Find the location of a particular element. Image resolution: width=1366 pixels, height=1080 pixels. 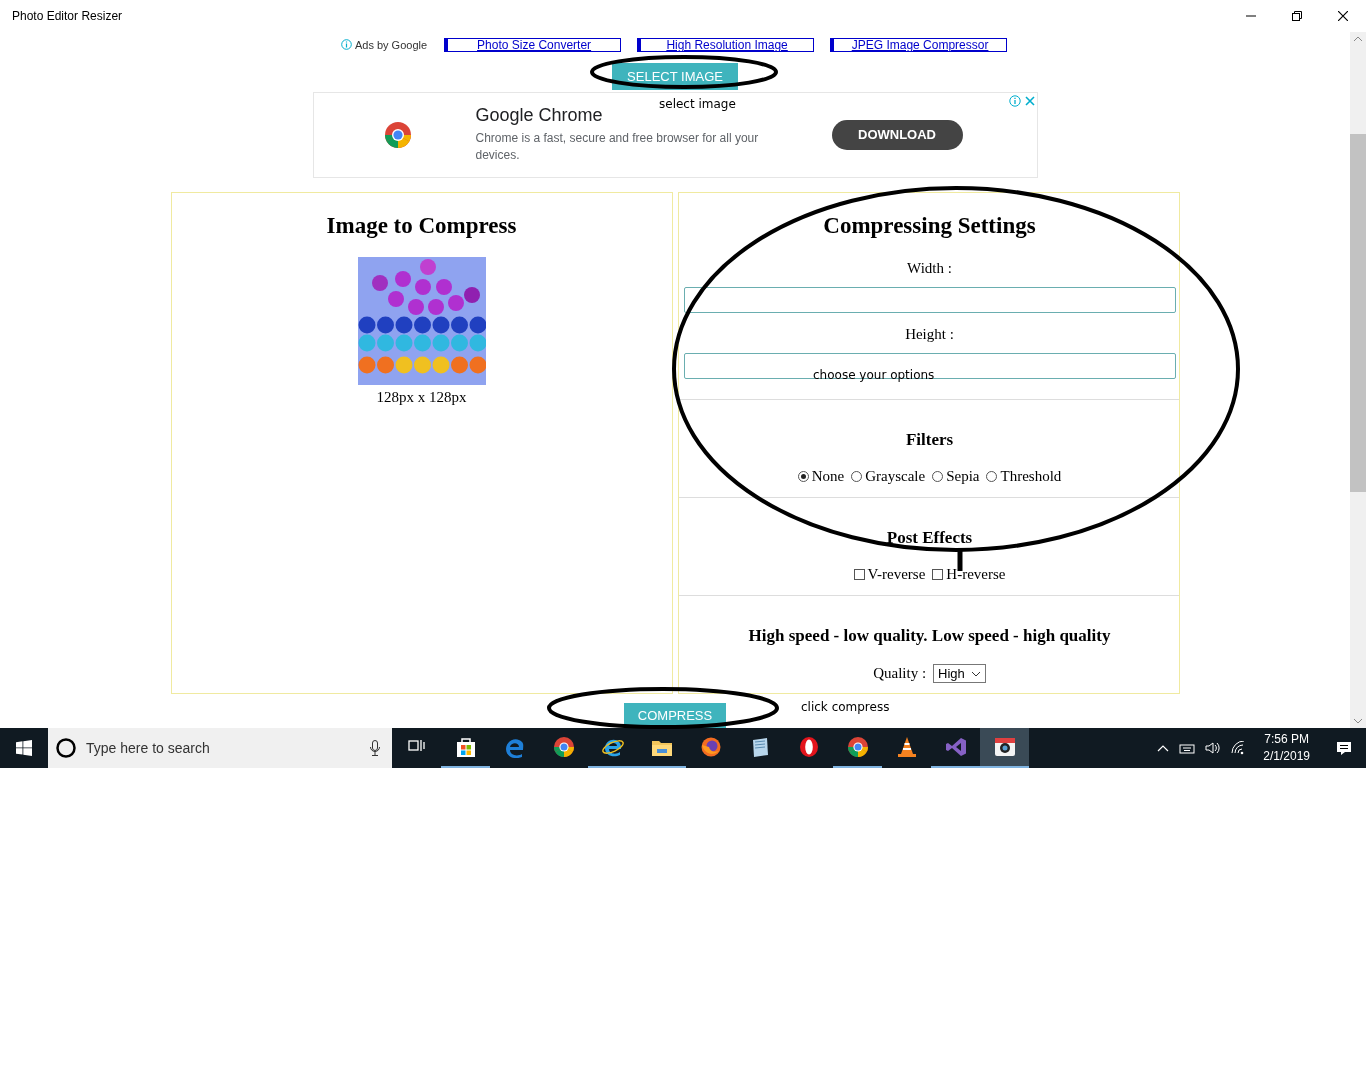

option-label: Sepia is located at coordinates (963, 476).